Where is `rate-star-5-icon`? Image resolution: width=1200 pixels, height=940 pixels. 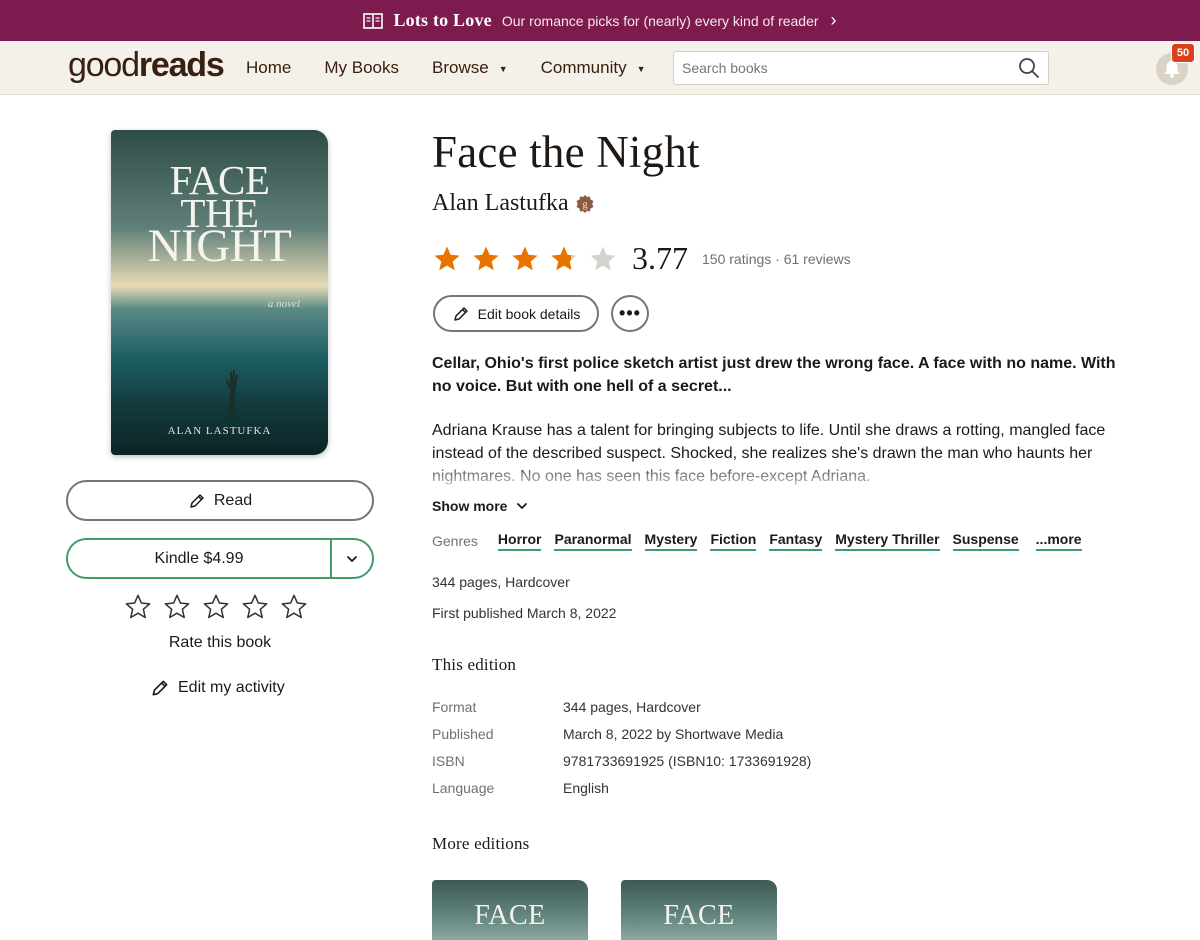 rate-star-5-icon is located at coordinates (294, 607).